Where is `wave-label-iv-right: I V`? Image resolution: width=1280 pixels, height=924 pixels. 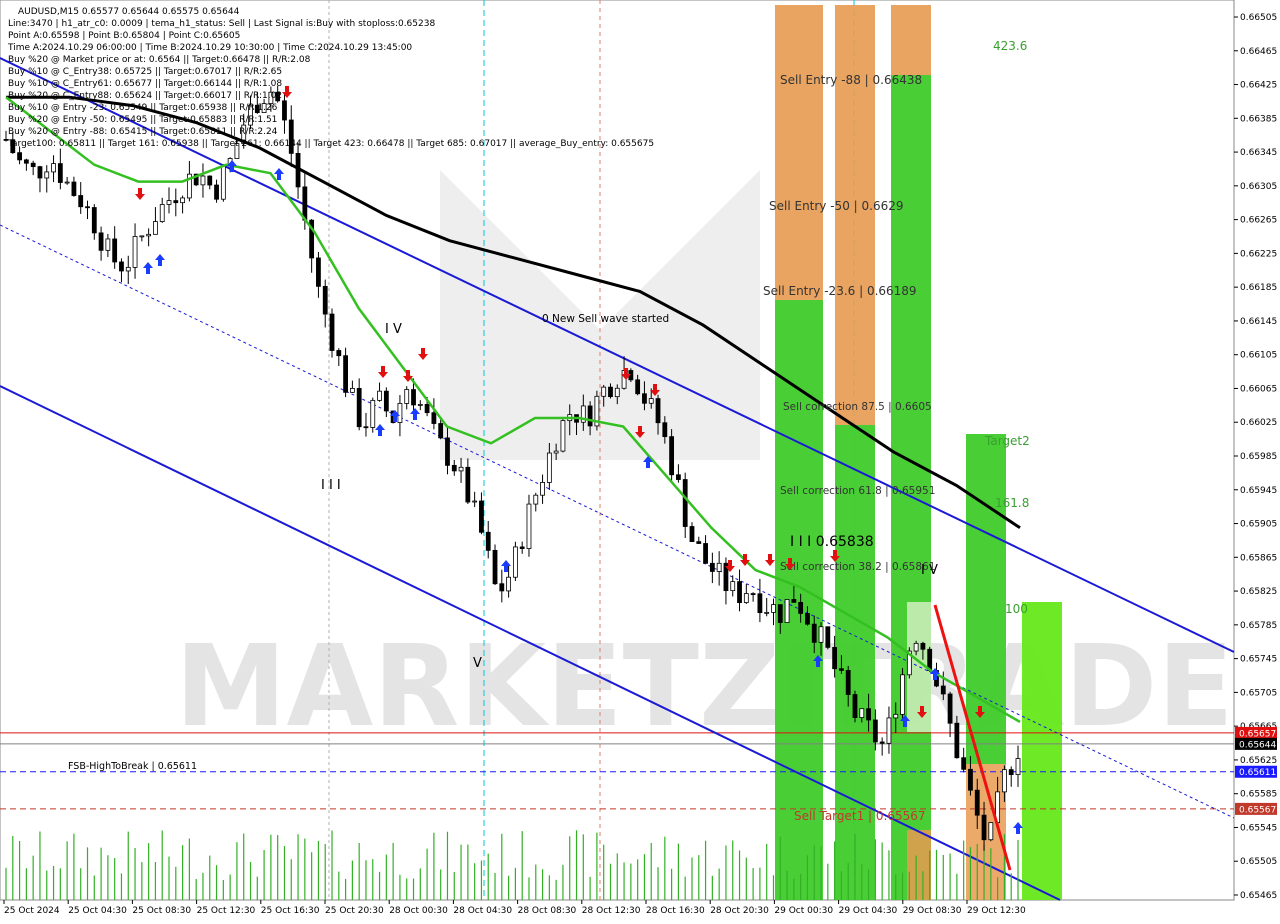 wave-label-iv-right: I V is located at coordinates (929, 570).